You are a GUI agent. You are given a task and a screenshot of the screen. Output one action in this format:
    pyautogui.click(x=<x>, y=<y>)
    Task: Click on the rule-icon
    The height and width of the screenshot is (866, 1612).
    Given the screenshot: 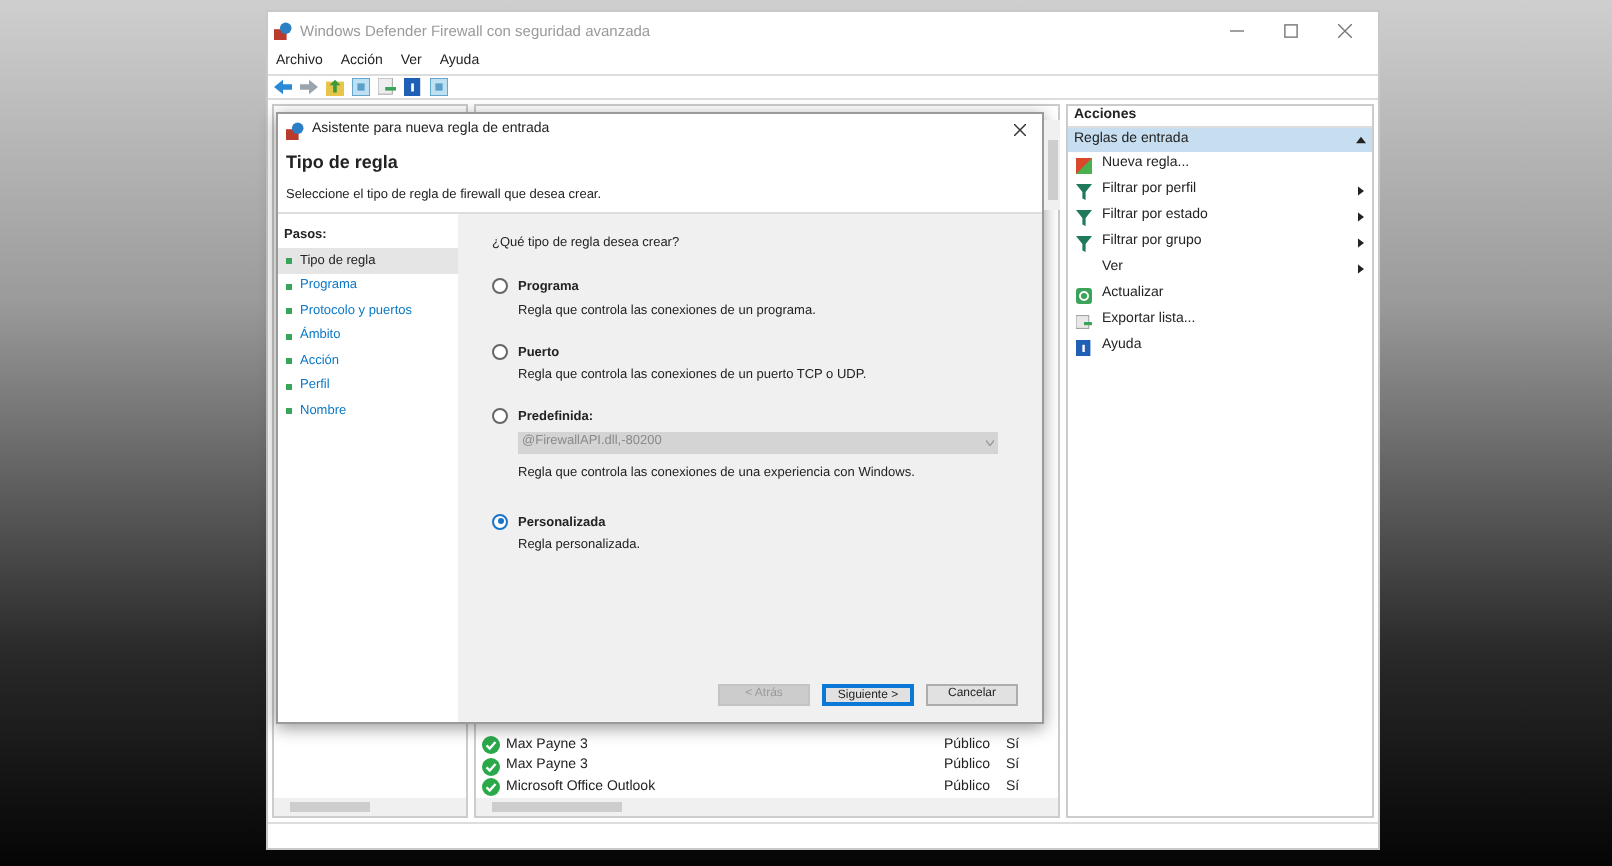 What is the action you would take?
    pyautogui.click(x=1084, y=165)
    